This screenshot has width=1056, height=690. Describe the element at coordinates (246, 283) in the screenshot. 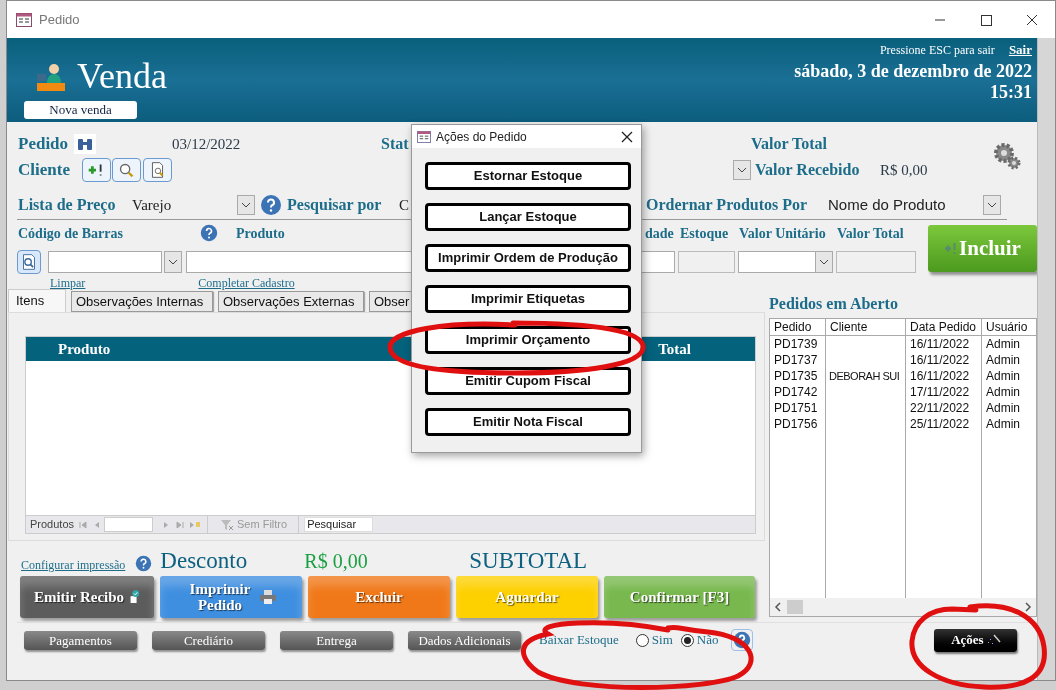

I see `complete-registration-link: Completar Cadastro` at that location.